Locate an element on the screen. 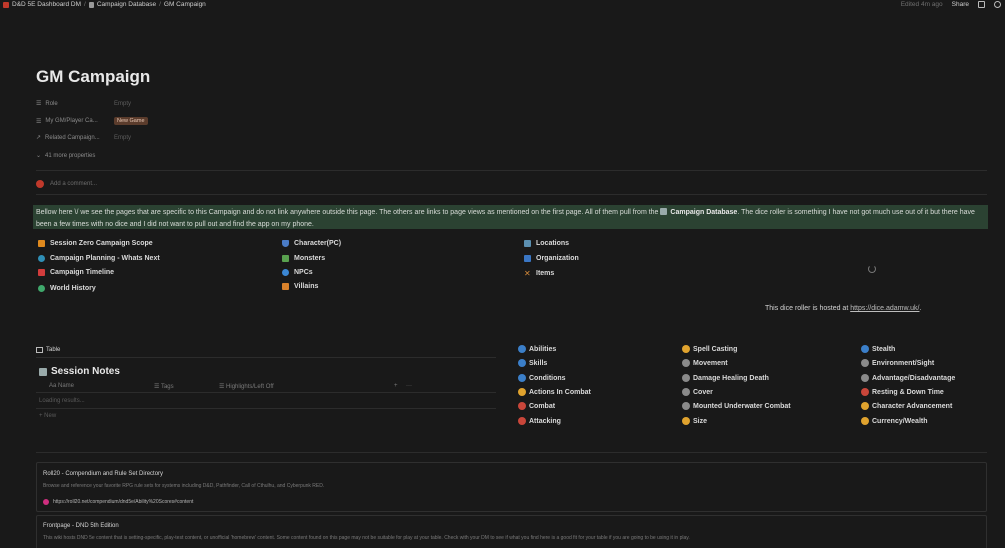  property-gm-player: ☰ My GM/Player Ca... New Game is located at coordinates (92, 121).